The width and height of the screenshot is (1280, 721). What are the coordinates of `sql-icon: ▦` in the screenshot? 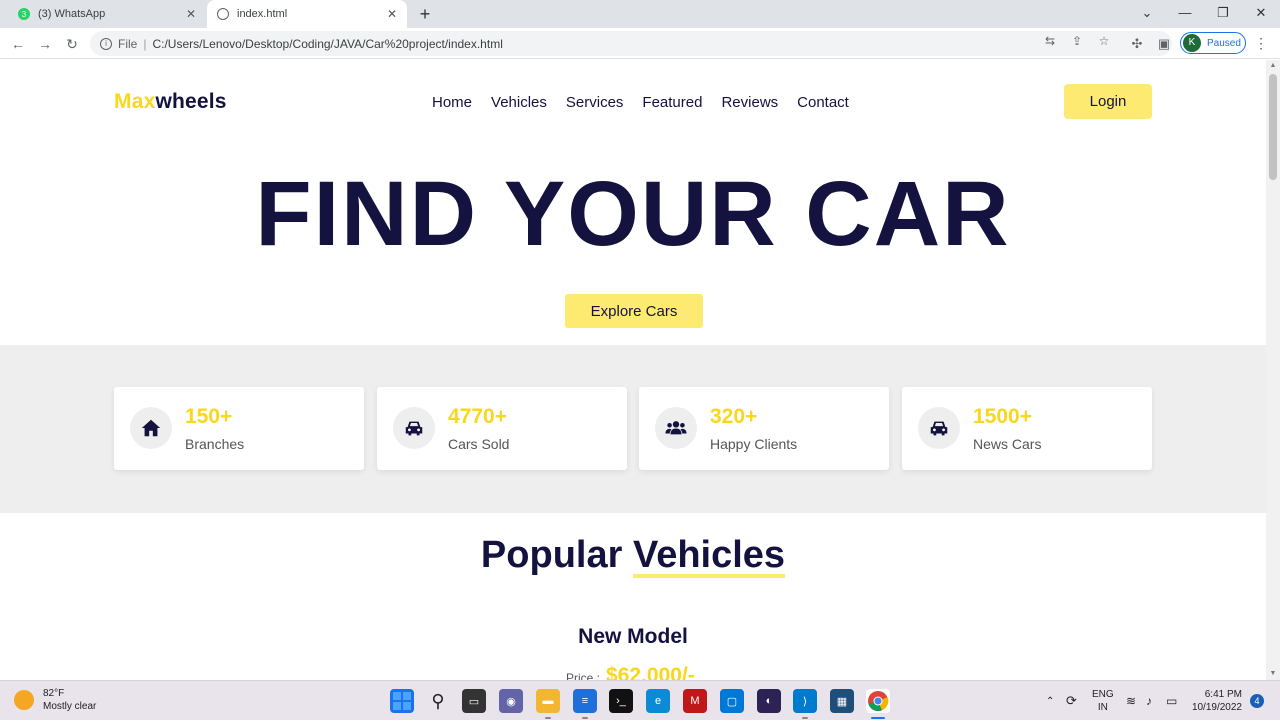 It's located at (842, 701).